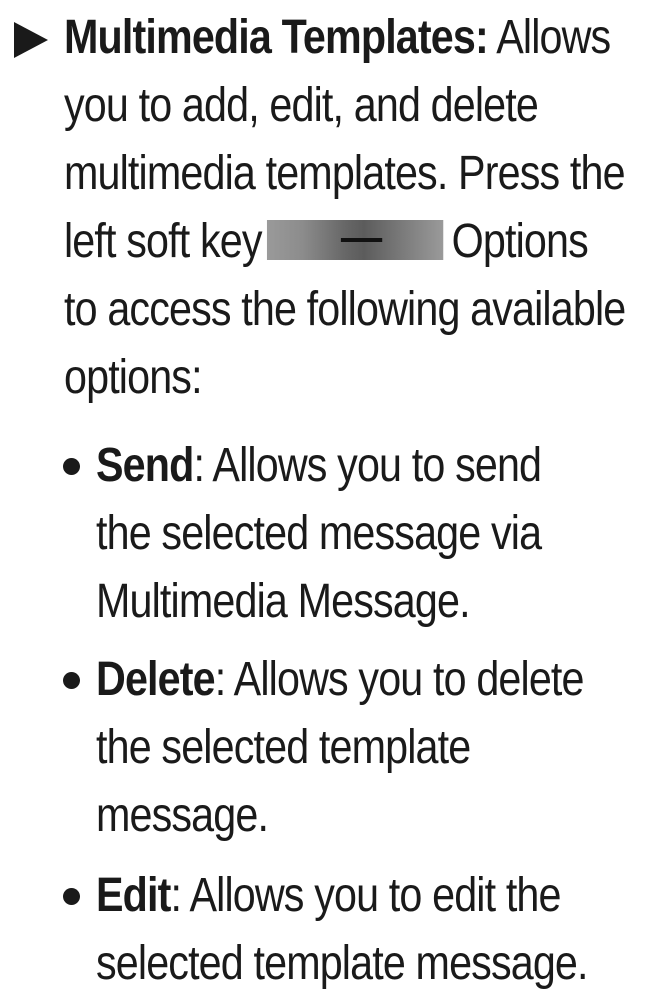 Image resolution: width=666 pixels, height=998 pixels. I want to click on triangle-bullet-icon, so click(31, 40).